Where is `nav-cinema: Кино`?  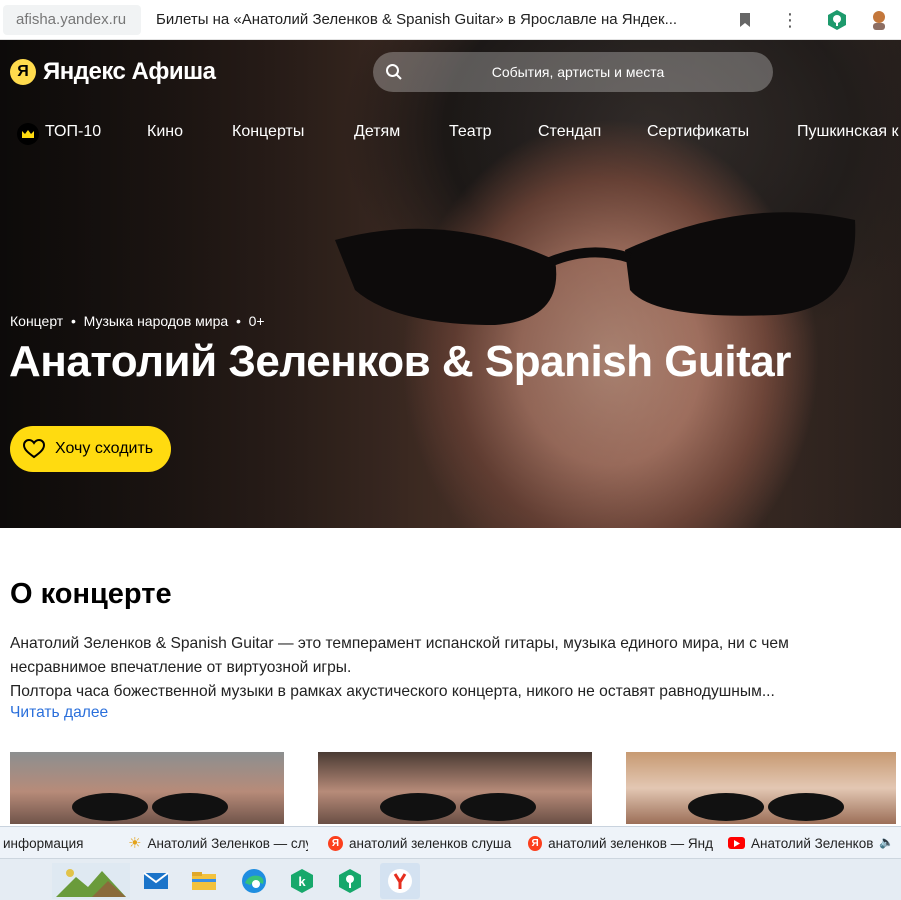 nav-cinema: Кино is located at coordinates (165, 132).